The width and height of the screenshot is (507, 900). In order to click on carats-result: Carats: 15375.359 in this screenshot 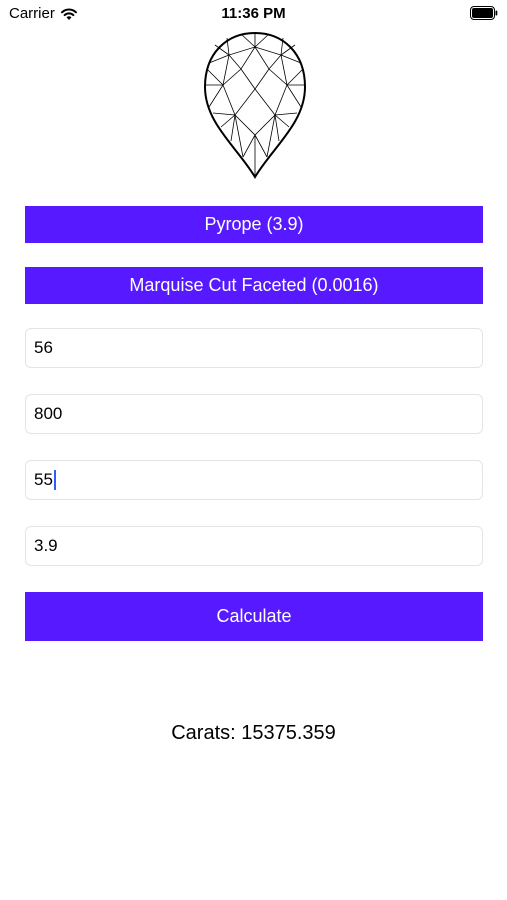, I will do `click(253, 733)`.